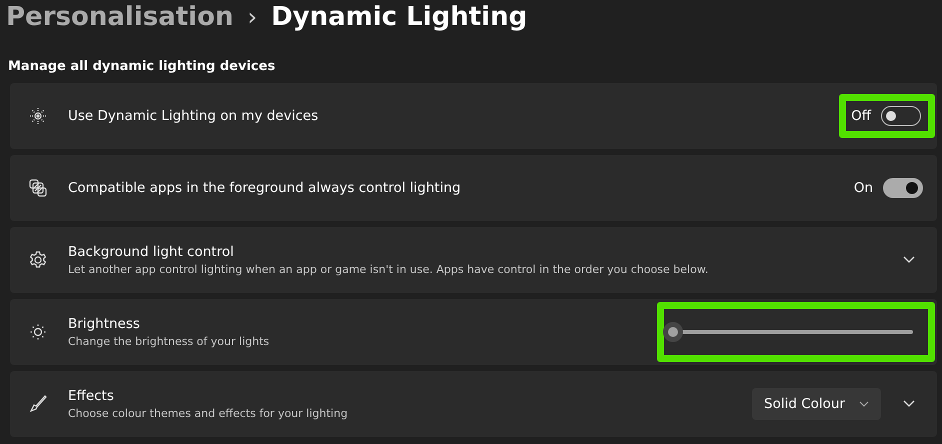 The image size is (942, 444). What do you see at coordinates (265, 188) in the screenshot?
I see `setting-title: Compatible apps in the foreground always control lighting` at bounding box center [265, 188].